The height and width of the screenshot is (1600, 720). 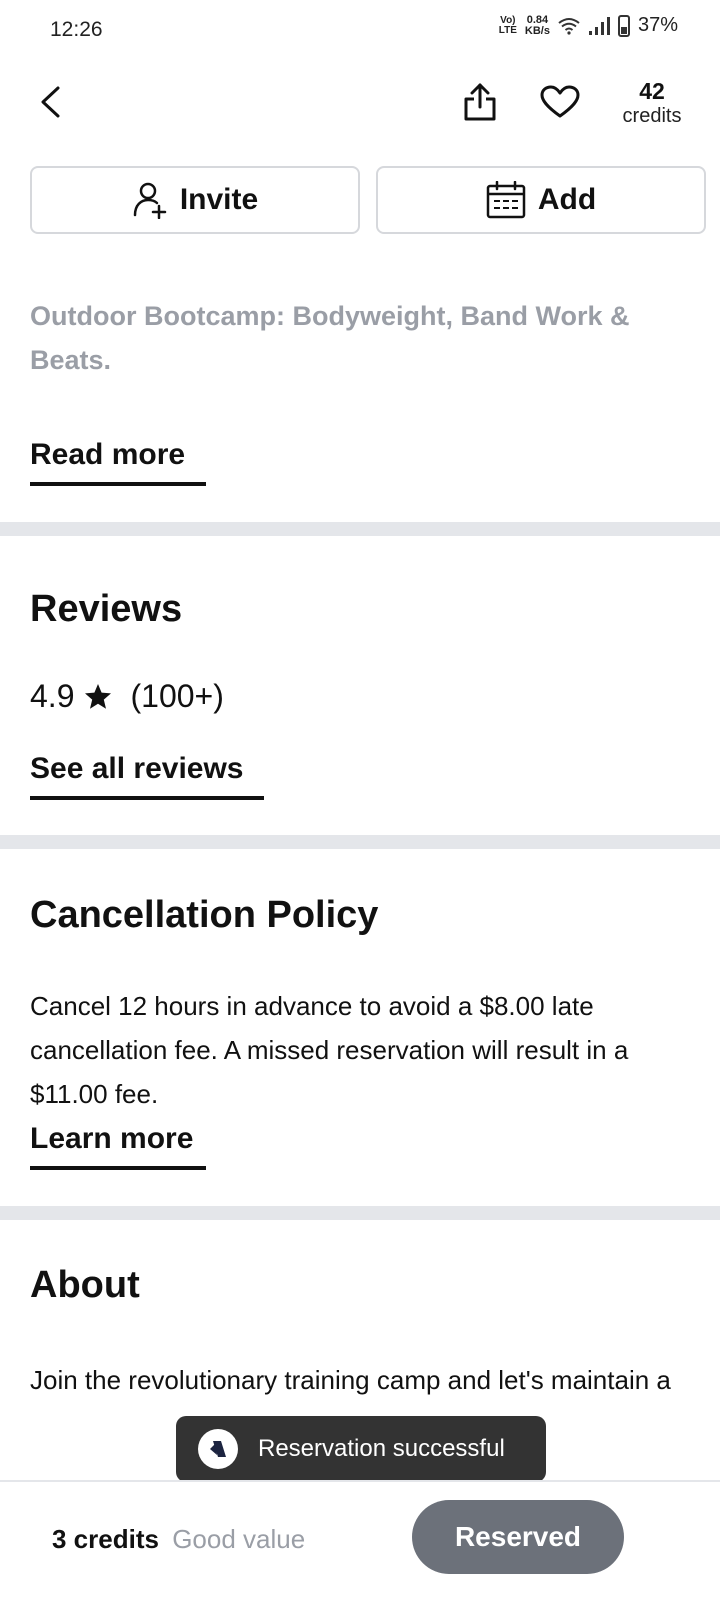 I want to click on status-bar: 12:26 Vo) LTE 0.84 KB/s 37%, so click(x=360, y=30).